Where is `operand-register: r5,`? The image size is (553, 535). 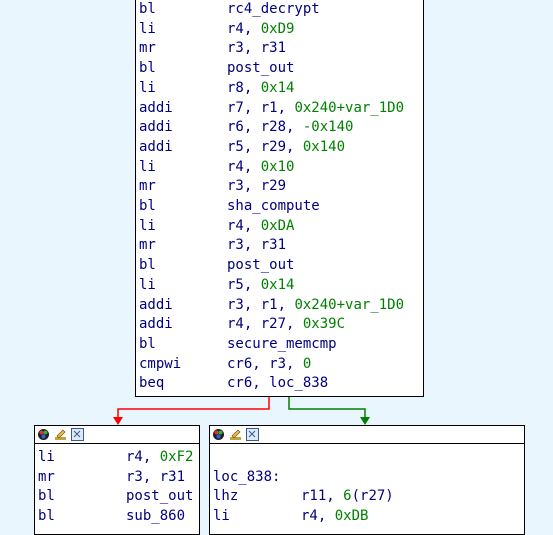
operand-register: r5, is located at coordinates (244, 284).